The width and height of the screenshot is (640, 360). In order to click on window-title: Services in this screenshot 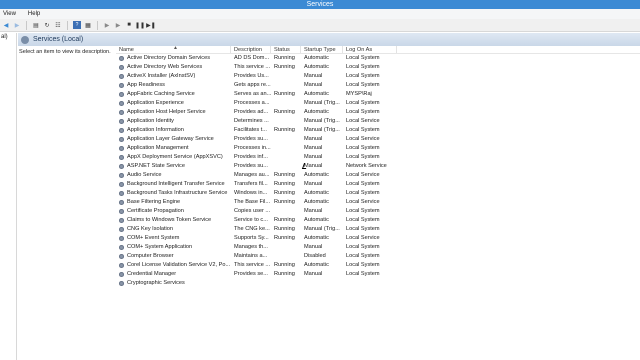, I will do `click(320, 4)`.